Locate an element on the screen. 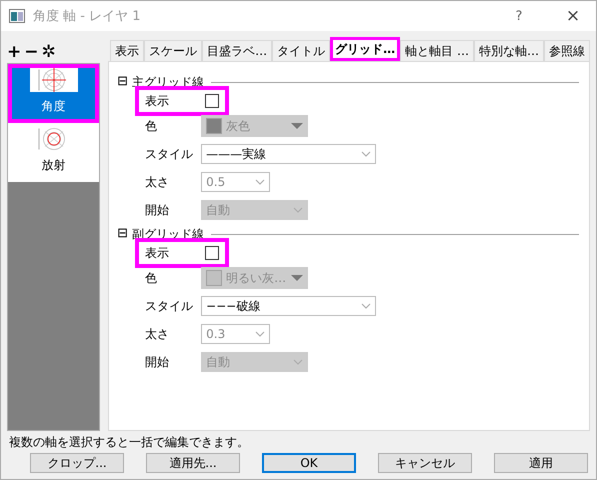 Image resolution: width=597 pixels, height=480 pixels. app-icon is located at coordinates (17, 16).